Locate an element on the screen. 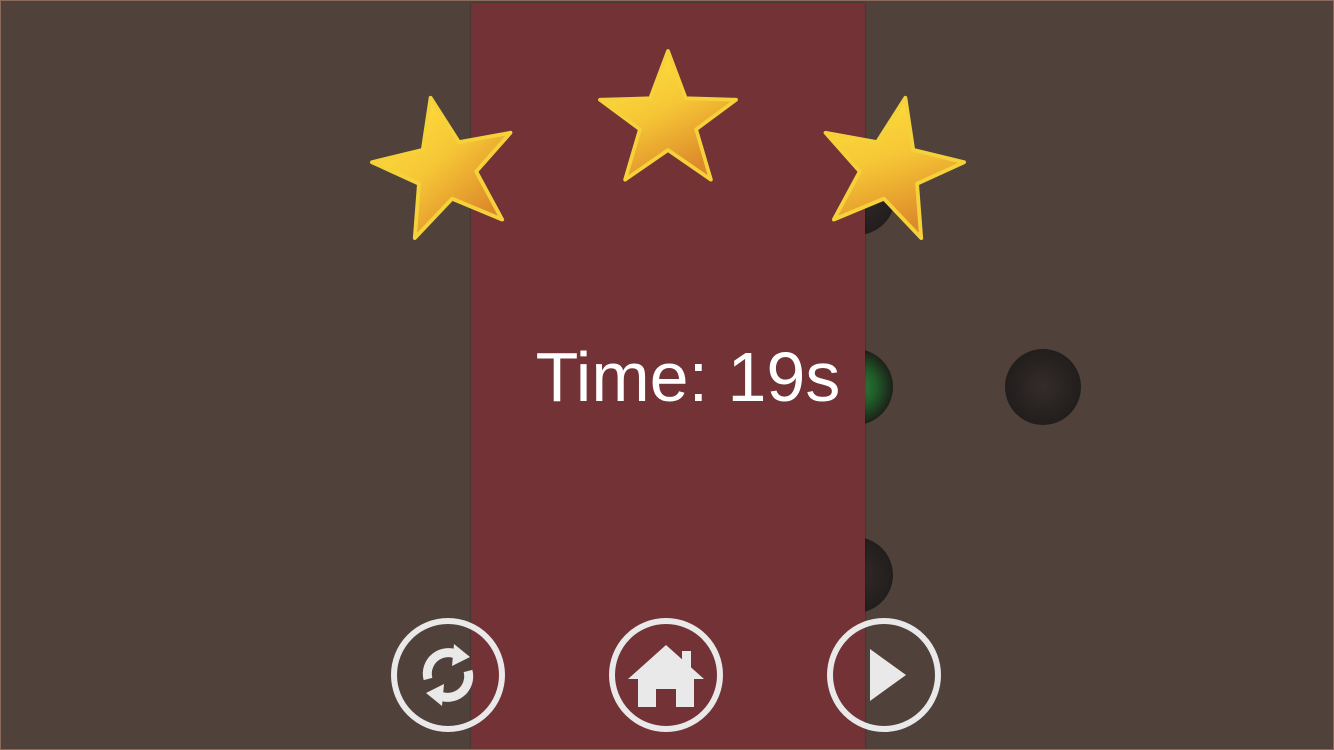  restart-icon is located at coordinates (448, 675).